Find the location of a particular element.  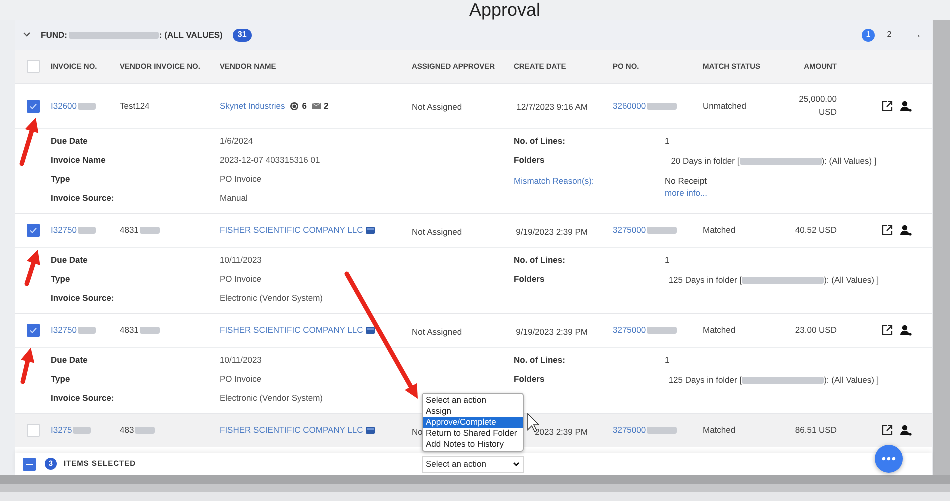

vendor-link: Skynet Industries is located at coordinates (253, 106).